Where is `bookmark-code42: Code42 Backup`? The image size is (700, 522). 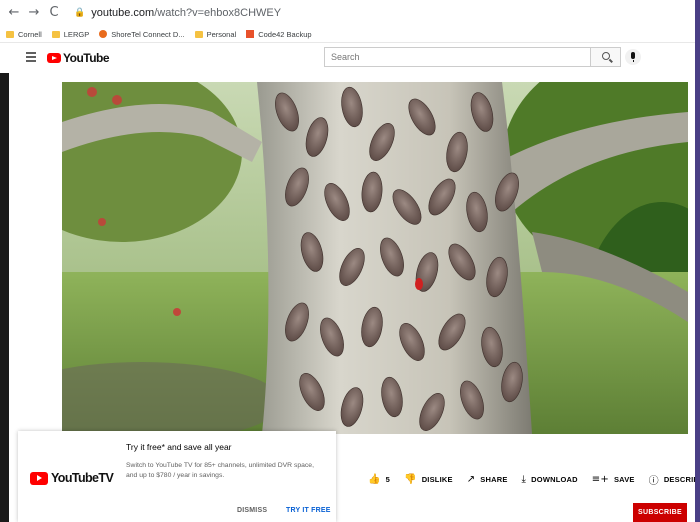 bookmark-code42: Code42 Backup is located at coordinates (279, 34).